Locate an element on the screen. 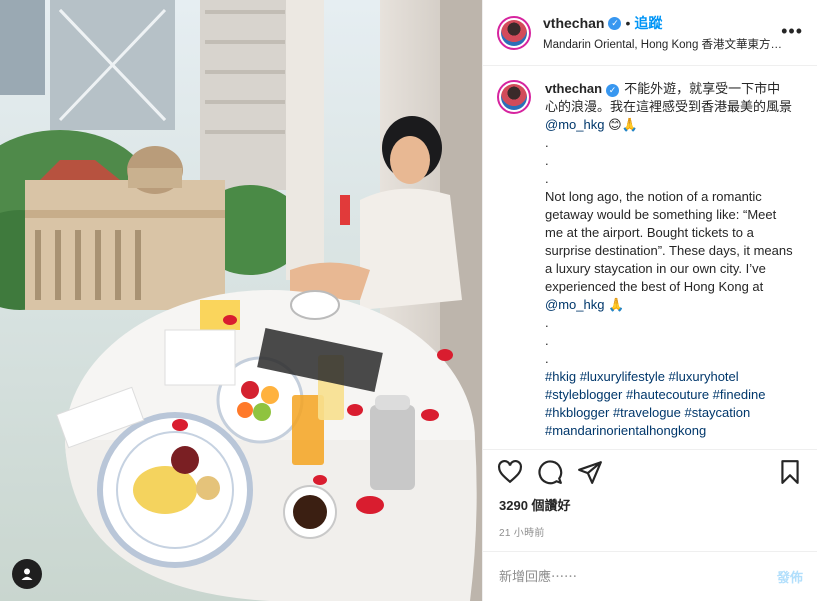 This screenshot has width=817, height=601. mention-link-2: @mo_hkg is located at coordinates (574, 304).